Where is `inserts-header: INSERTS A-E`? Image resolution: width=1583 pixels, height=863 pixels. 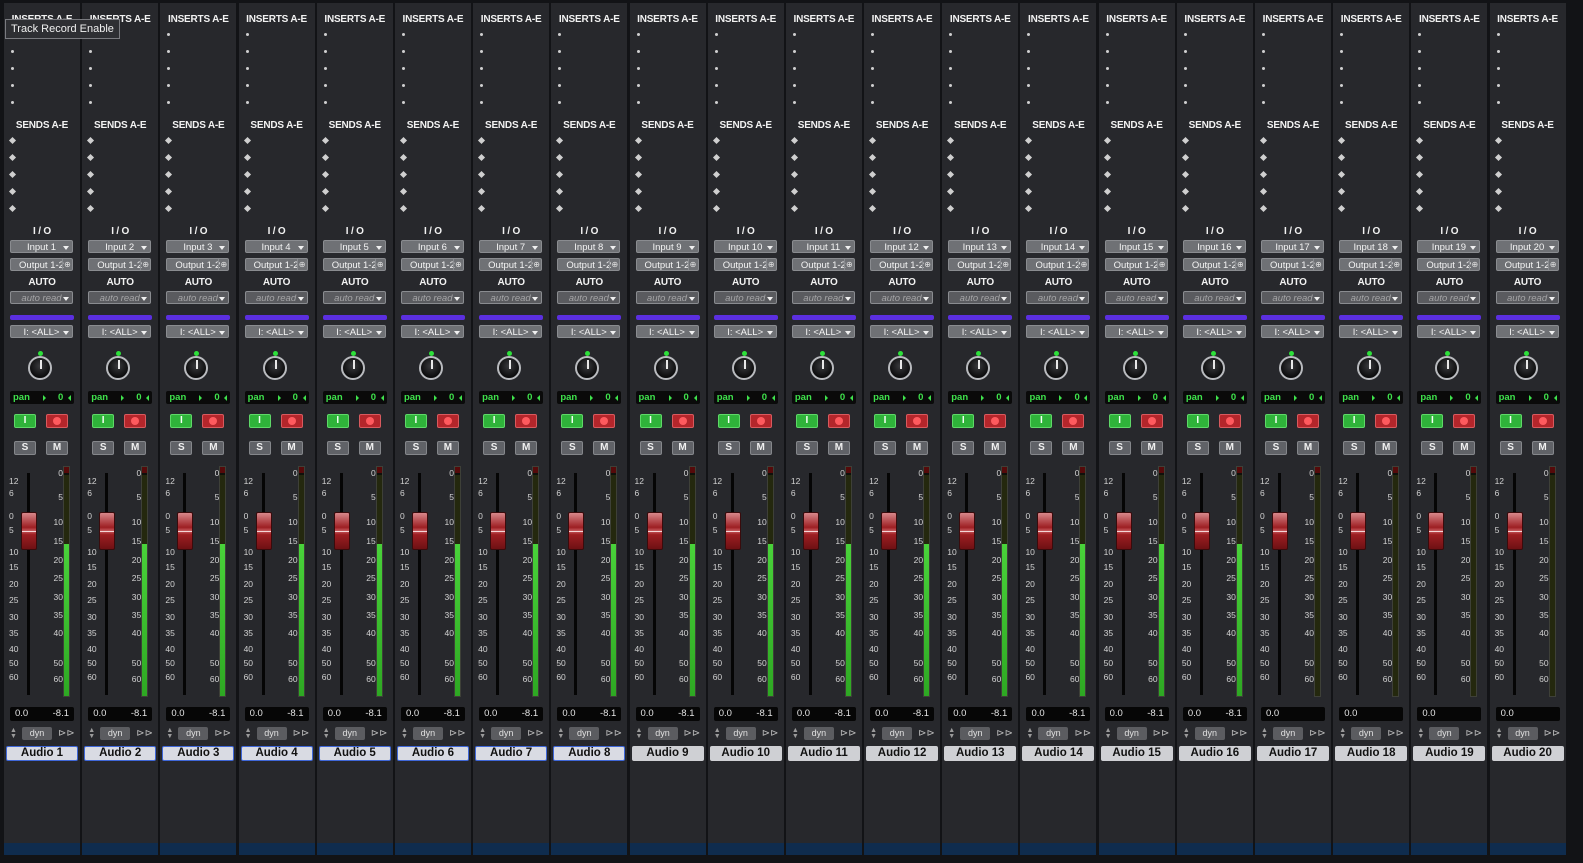 inserts-header: INSERTS A-E is located at coordinates (1371, 19).